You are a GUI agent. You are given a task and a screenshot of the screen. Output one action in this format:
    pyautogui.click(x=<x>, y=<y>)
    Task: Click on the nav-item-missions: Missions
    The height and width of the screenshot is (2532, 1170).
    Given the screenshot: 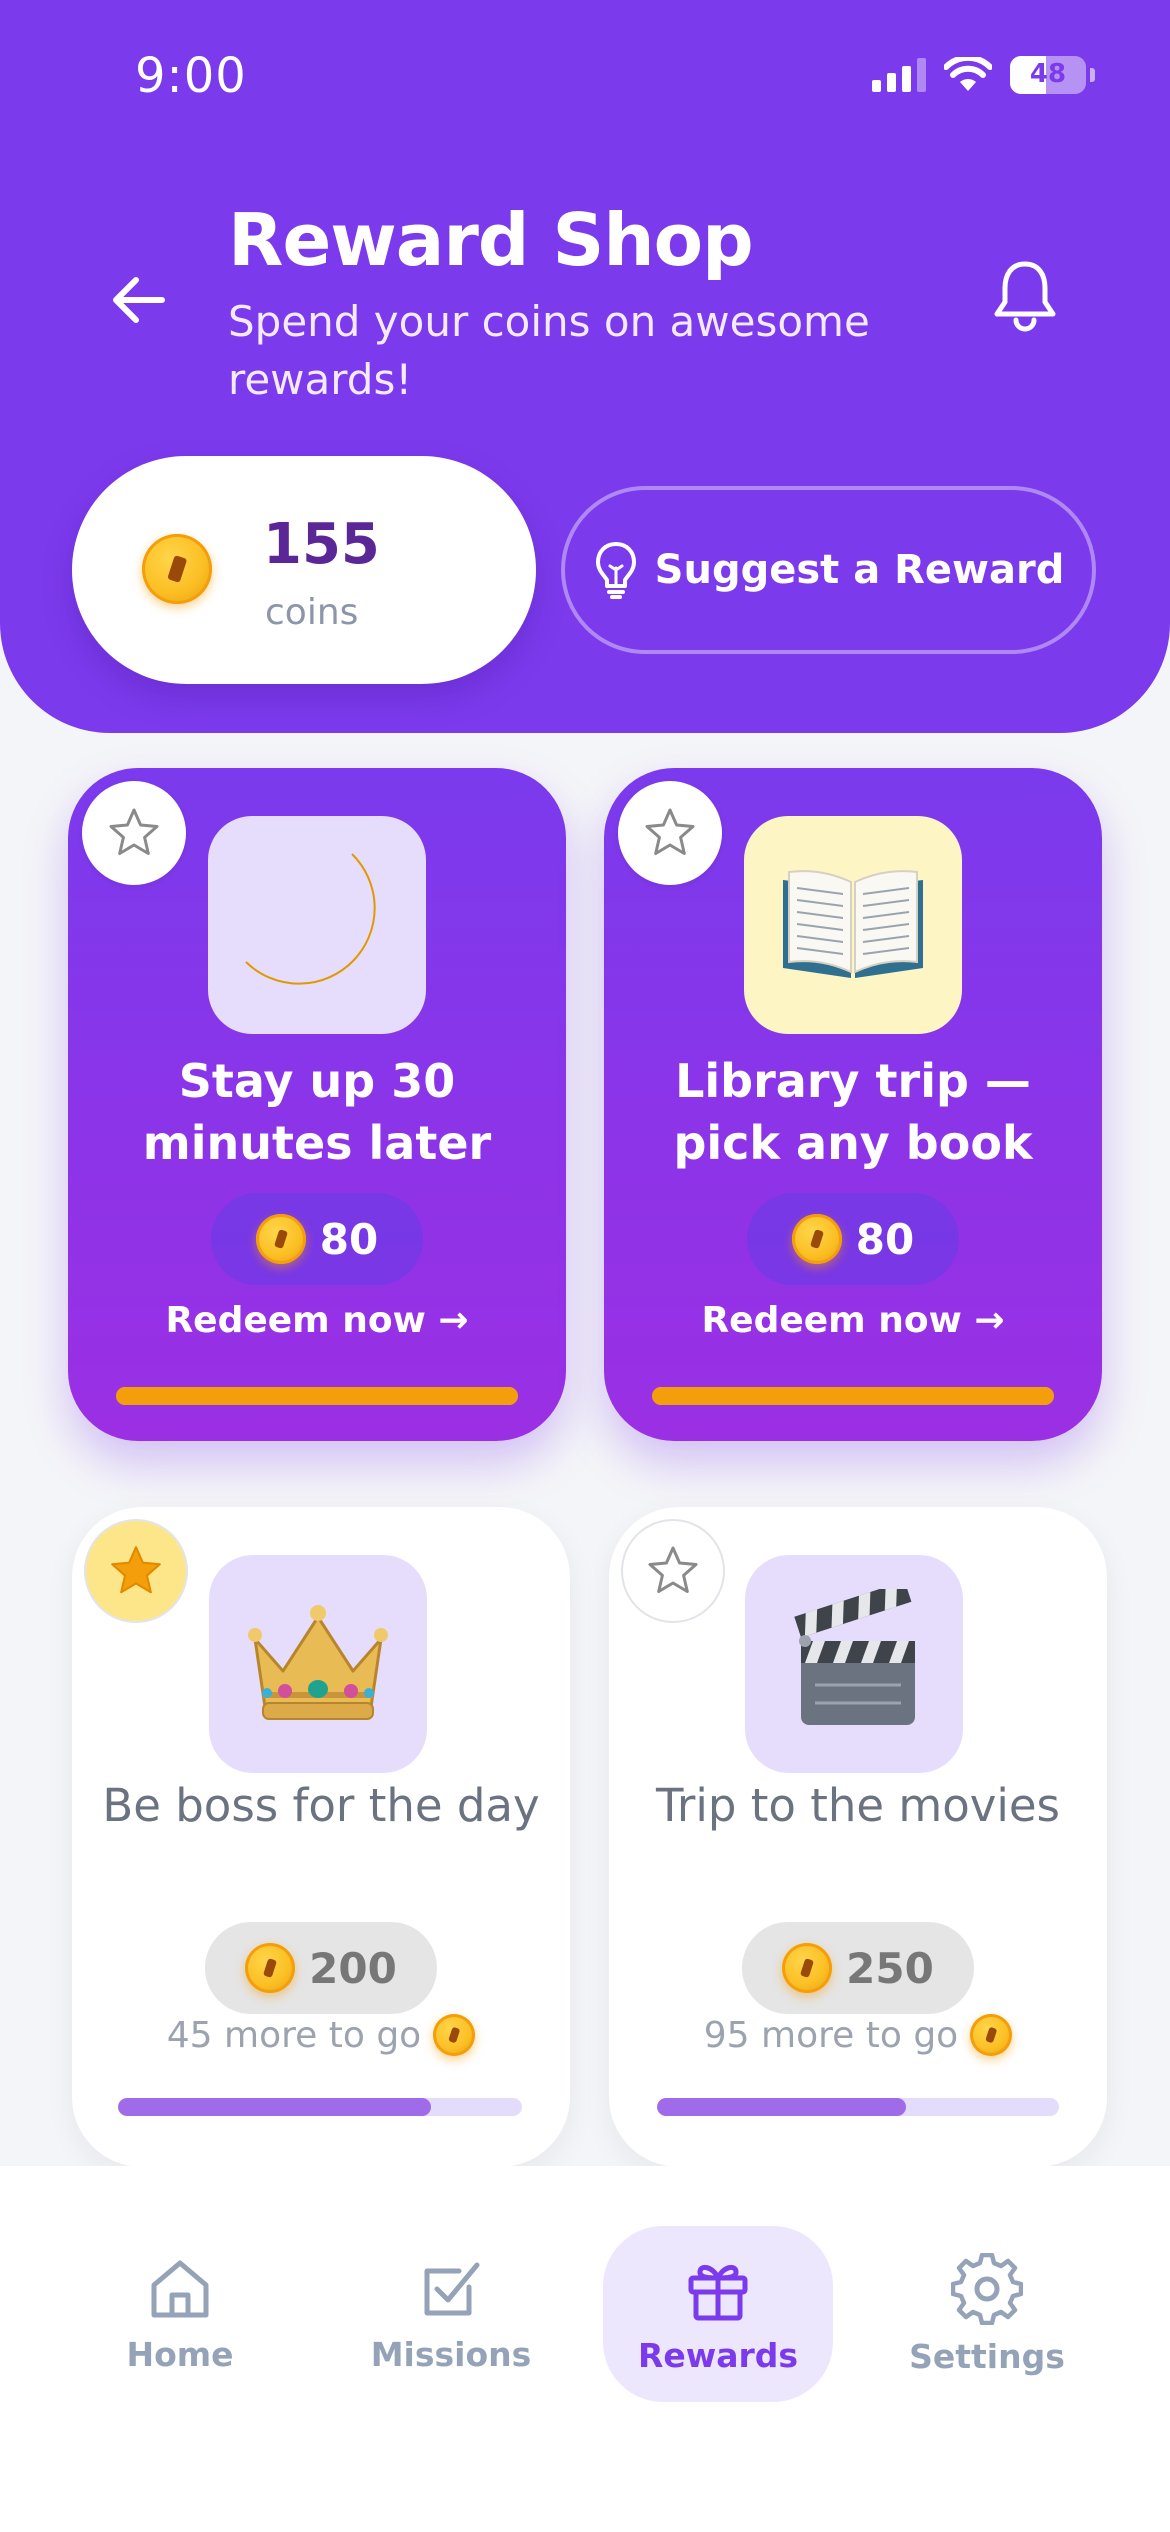 What is the action you would take?
    pyautogui.click(x=451, y=2314)
    